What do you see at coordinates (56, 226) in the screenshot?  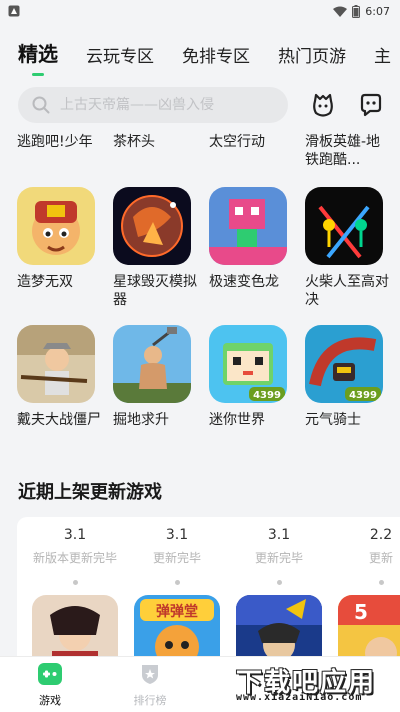 I see `dream-warrior-icon` at bounding box center [56, 226].